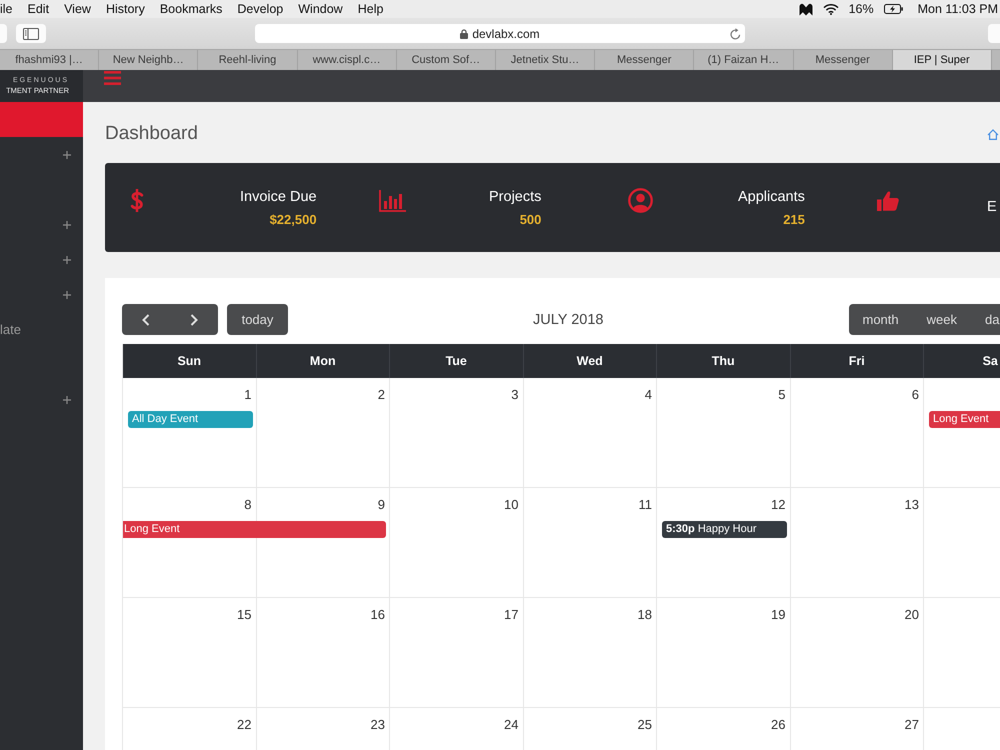 The image size is (1000, 750). Describe the element at coordinates (962, 361) in the screenshot. I see `weekday-header: Sa` at that location.